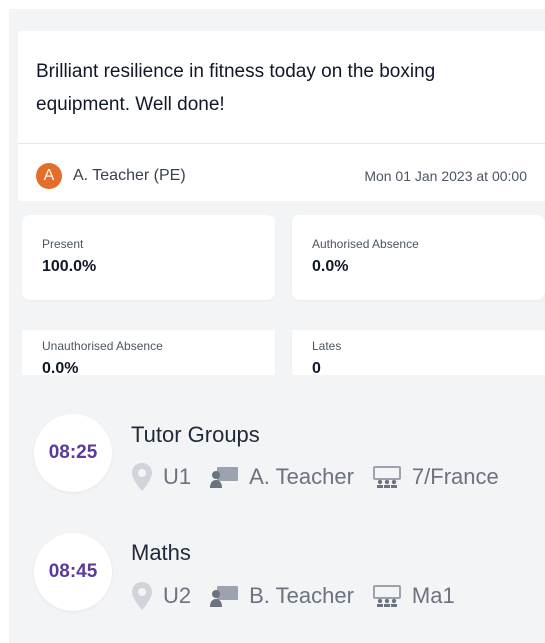 Image resolution: width=545 pixels, height=643 pixels. What do you see at coordinates (177, 595) in the screenshot?
I see `room-text: U2` at bounding box center [177, 595].